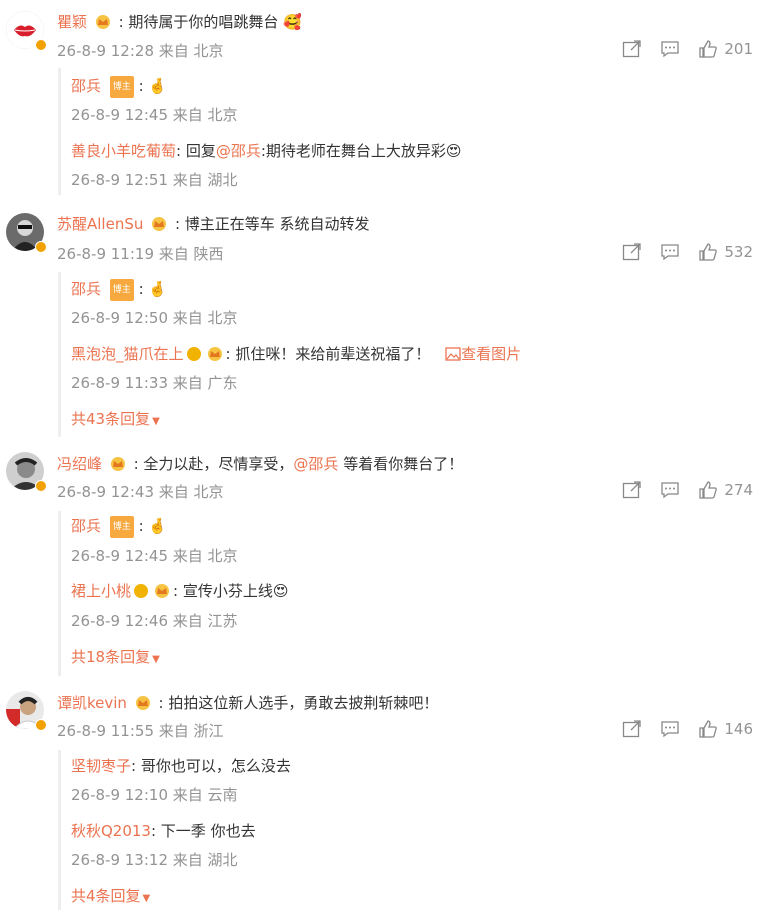 Image resolution: width=779 pixels, height=919 pixels. I want to click on comment-meta: 26-8-9 12:28 来自 北京, so click(140, 51).